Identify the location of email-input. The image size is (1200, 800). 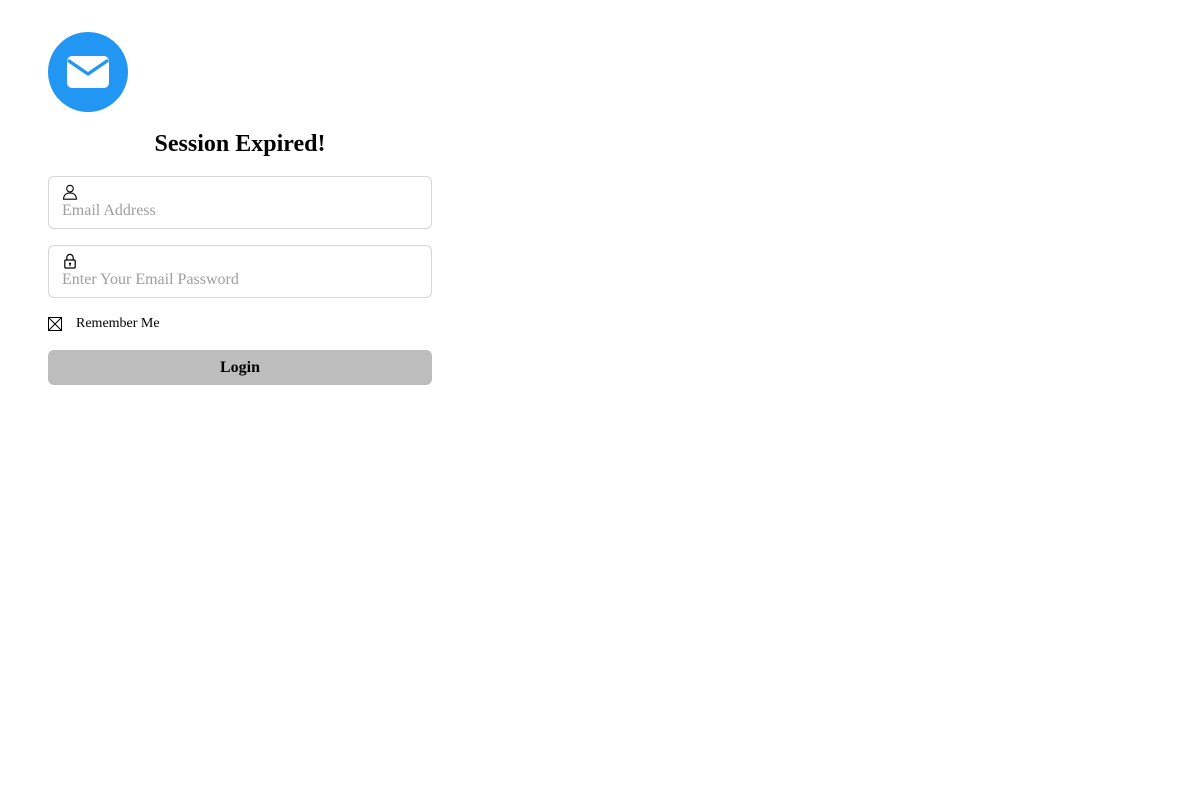
(240, 211).